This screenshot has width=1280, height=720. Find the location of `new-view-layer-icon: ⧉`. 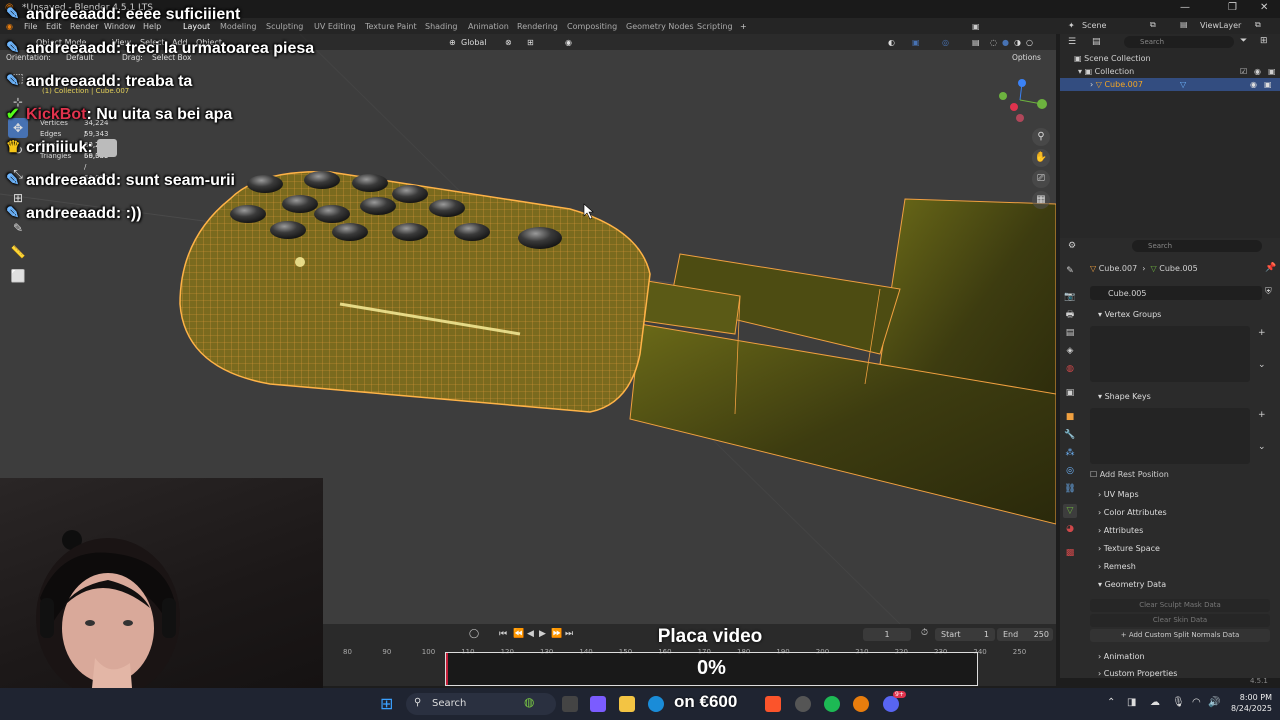

new-view-layer-icon: ⧉ is located at coordinates (1258, 25).